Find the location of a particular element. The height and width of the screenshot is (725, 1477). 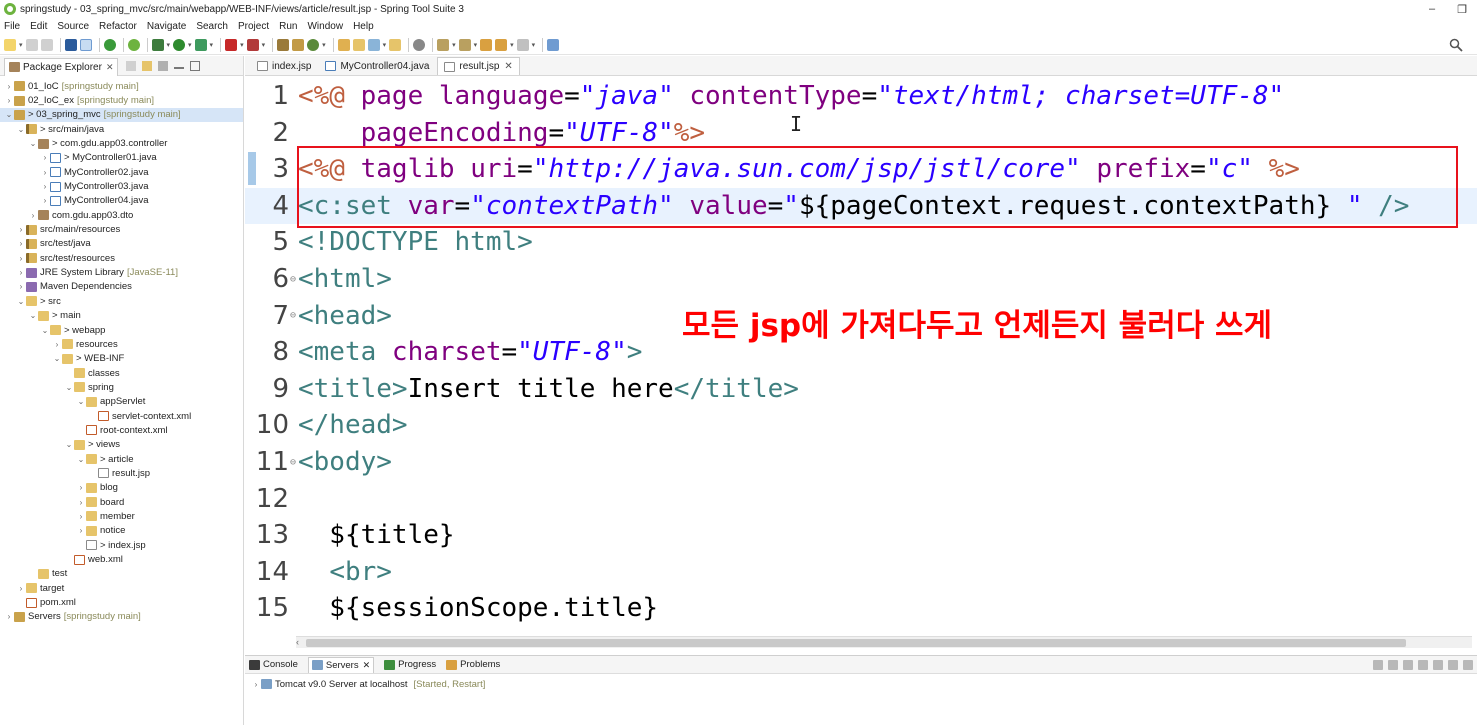

last-edit-location-icon is located at coordinates (486, 44).